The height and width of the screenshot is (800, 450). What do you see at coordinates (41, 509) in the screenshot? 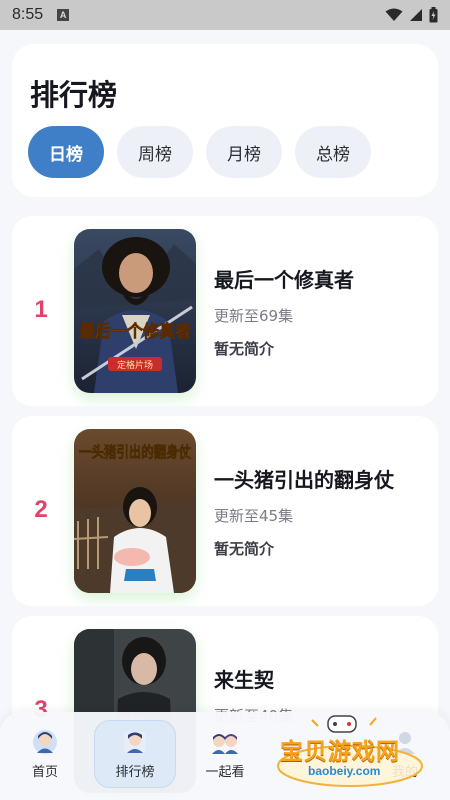
I see `rank-number: 2` at bounding box center [41, 509].